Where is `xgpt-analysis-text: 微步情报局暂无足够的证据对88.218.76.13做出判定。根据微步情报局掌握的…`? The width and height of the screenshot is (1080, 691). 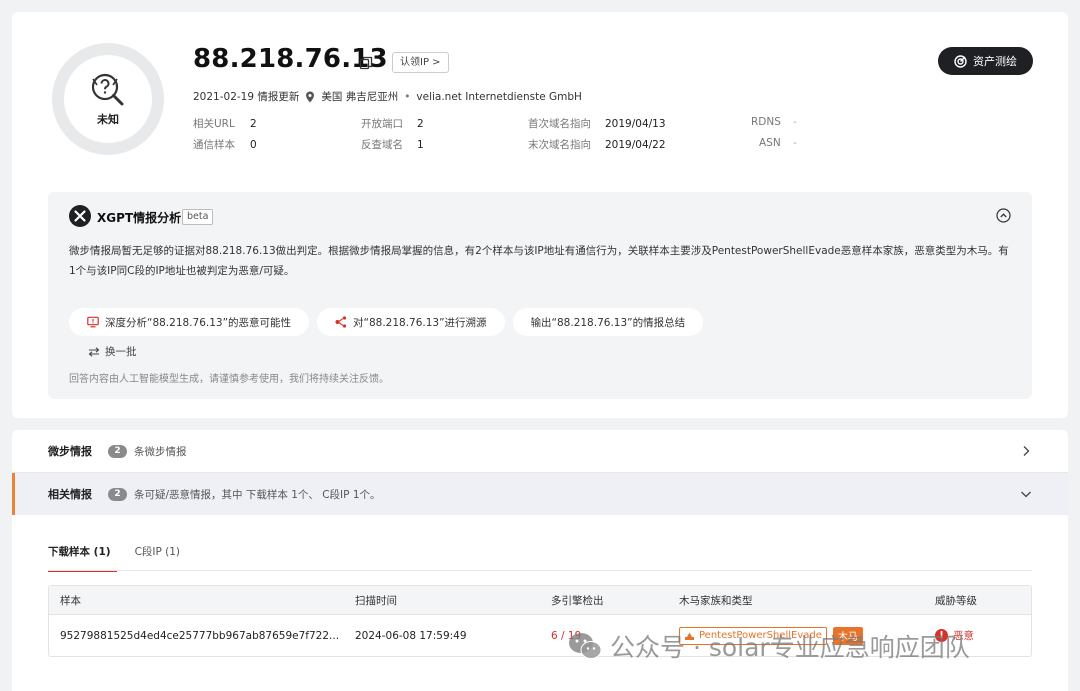
xgpt-analysis-text: 微步情报局暂无足够的证据对88.218.76.13做出判定。根据微步情报局掌握的… is located at coordinates (539, 261).